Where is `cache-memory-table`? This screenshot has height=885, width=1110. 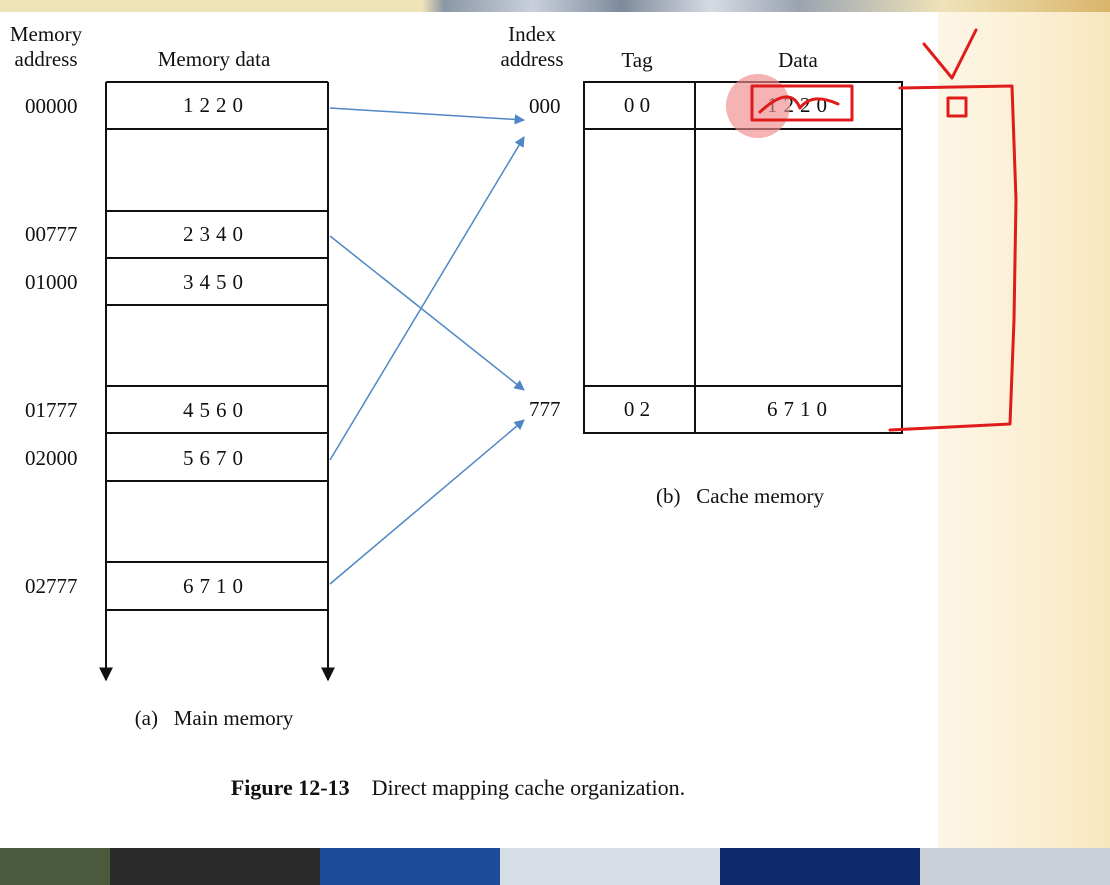 cache-memory-table is located at coordinates (743, 257).